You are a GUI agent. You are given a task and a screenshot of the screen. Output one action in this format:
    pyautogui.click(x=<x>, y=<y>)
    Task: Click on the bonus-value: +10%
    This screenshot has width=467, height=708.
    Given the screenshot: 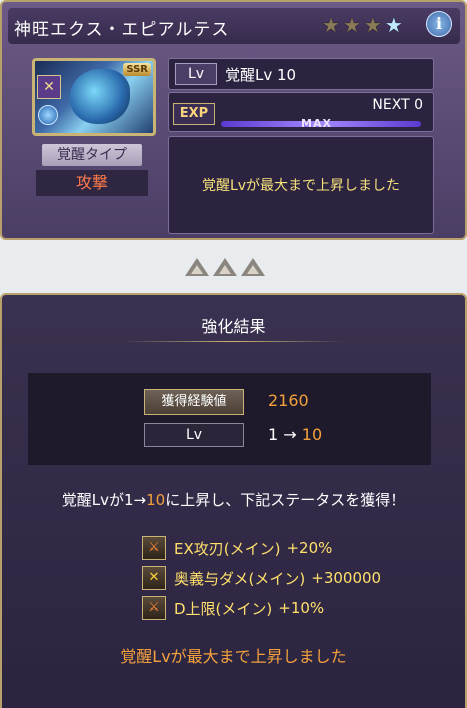 What is the action you would take?
    pyautogui.click(x=301, y=608)
    